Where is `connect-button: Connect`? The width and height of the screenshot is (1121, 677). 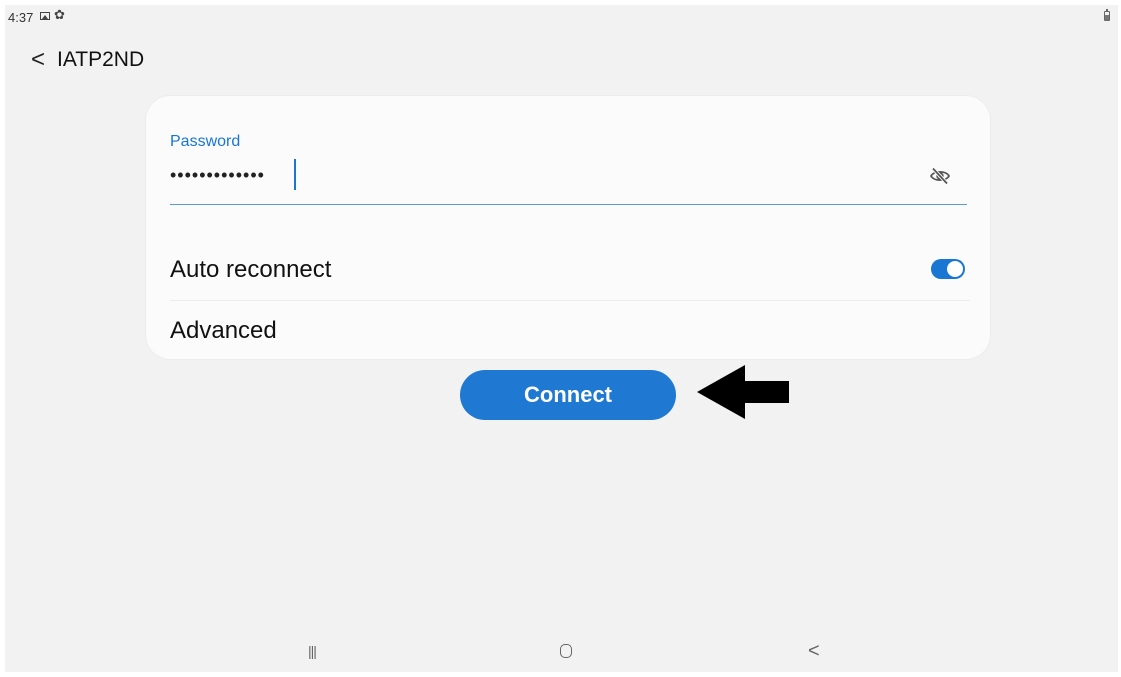
connect-button: Connect is located at coordinates (568, 395).